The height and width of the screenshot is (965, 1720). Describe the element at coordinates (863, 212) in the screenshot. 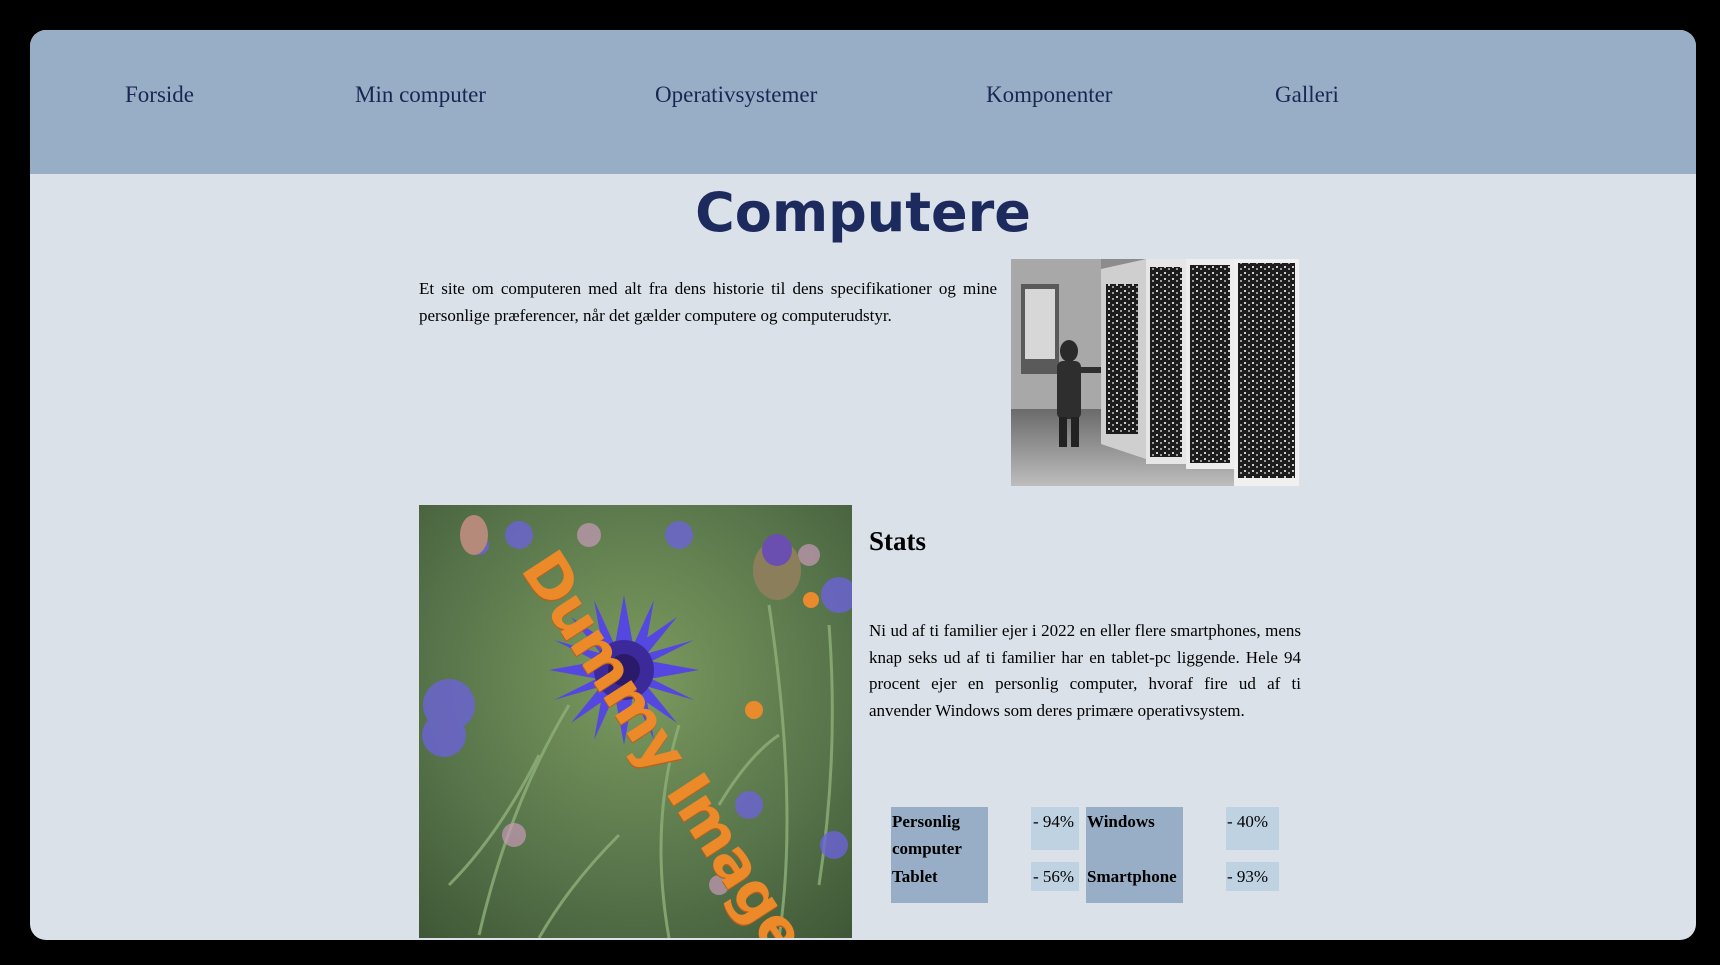

I see `page-title: Computere` at that location.